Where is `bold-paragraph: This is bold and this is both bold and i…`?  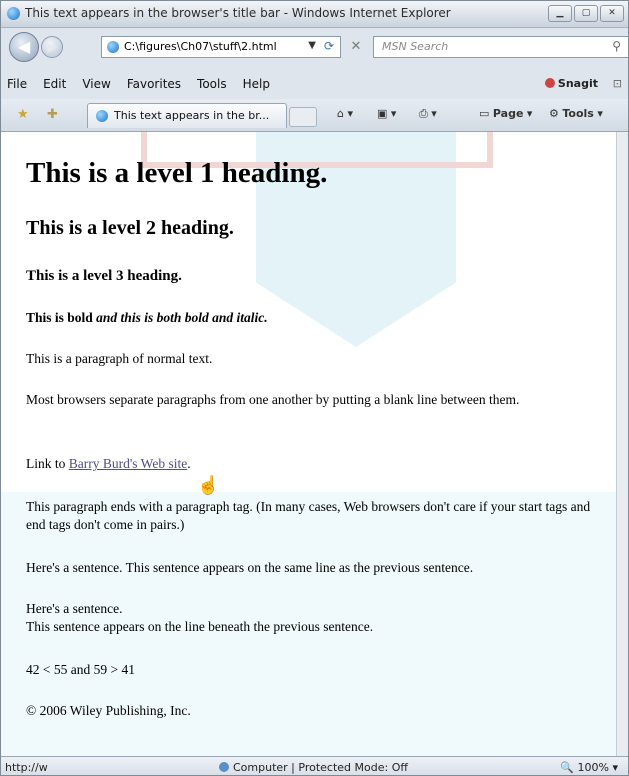 bold-paragraph: This is bold and this is both bold and i… is located at coordinates (313, 318).